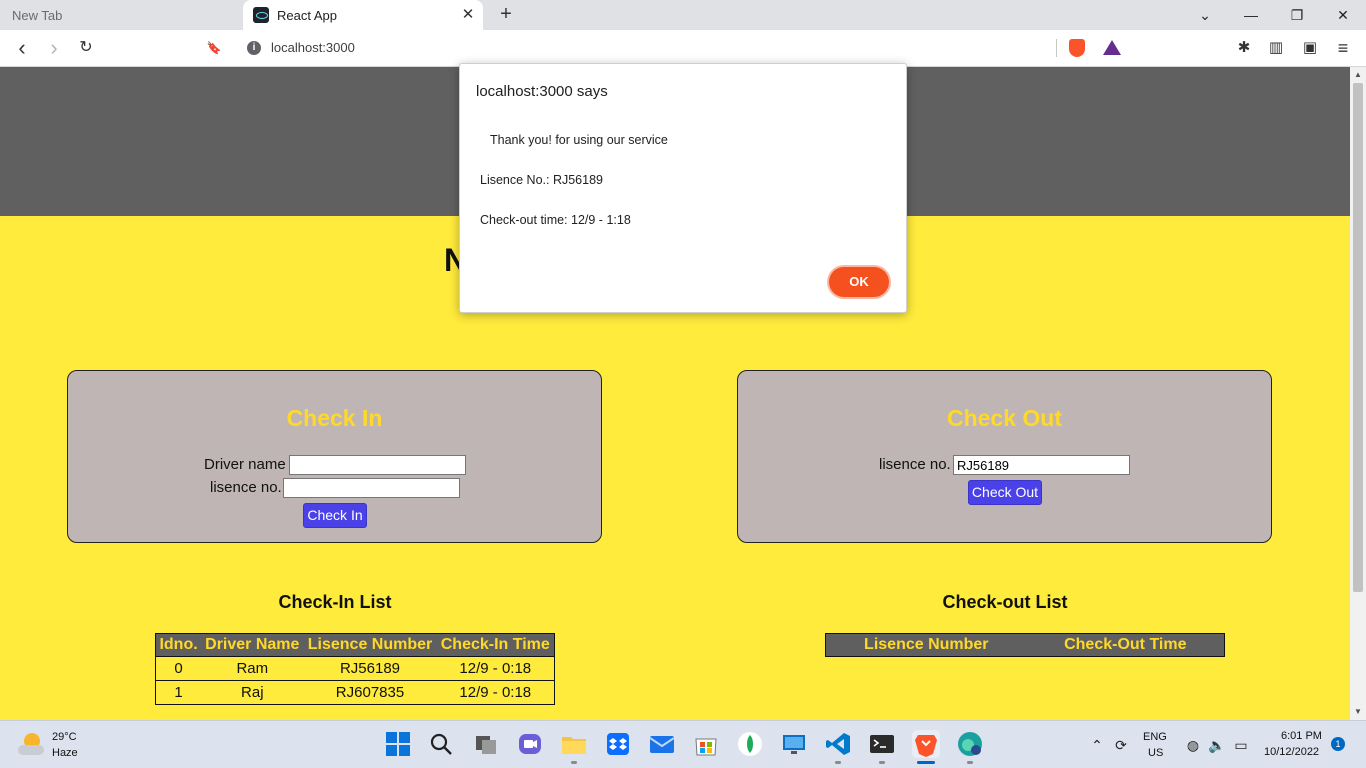 The width and height of the screenshot is (1366, 768). I want to click on driver-name-label: Driver name, so click(245, 464).